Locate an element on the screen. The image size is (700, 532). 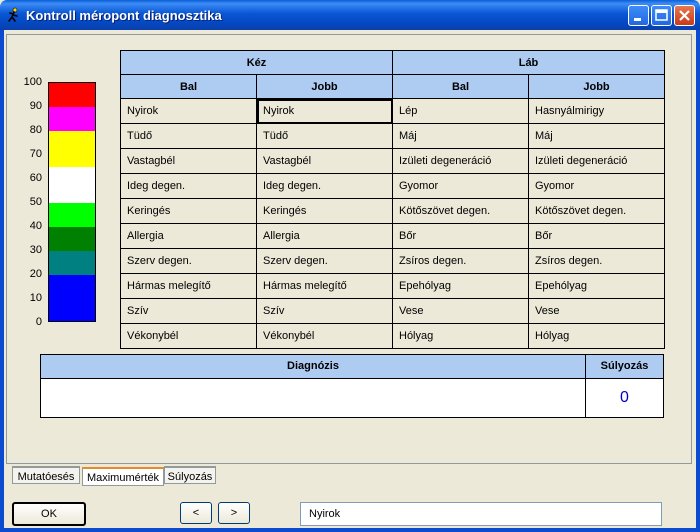
col-header-hand-right: Jobb is located at coordinates (324, 86).